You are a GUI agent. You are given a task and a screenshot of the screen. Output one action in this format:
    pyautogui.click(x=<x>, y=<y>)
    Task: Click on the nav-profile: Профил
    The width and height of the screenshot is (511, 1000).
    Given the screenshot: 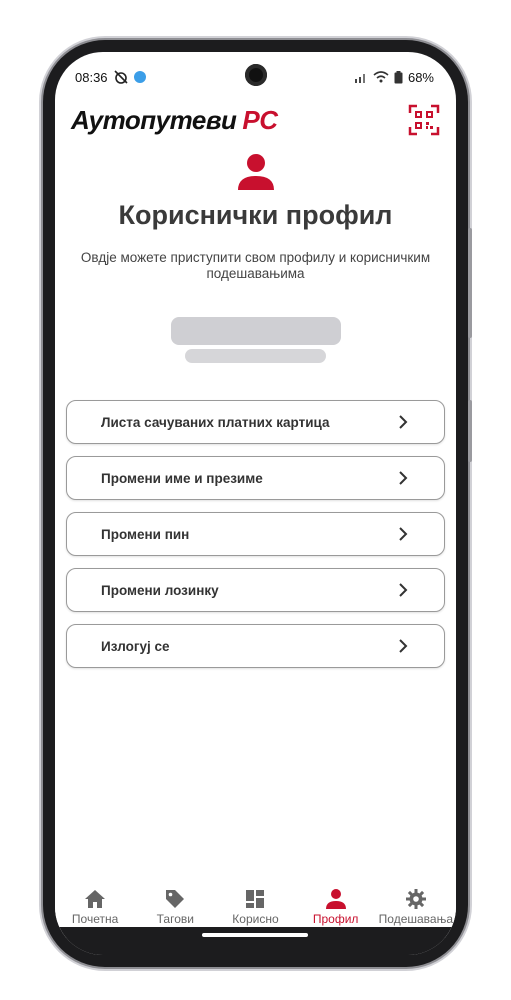 What is the action you would take?
    pyautogui.click(x=336, y=907)
    